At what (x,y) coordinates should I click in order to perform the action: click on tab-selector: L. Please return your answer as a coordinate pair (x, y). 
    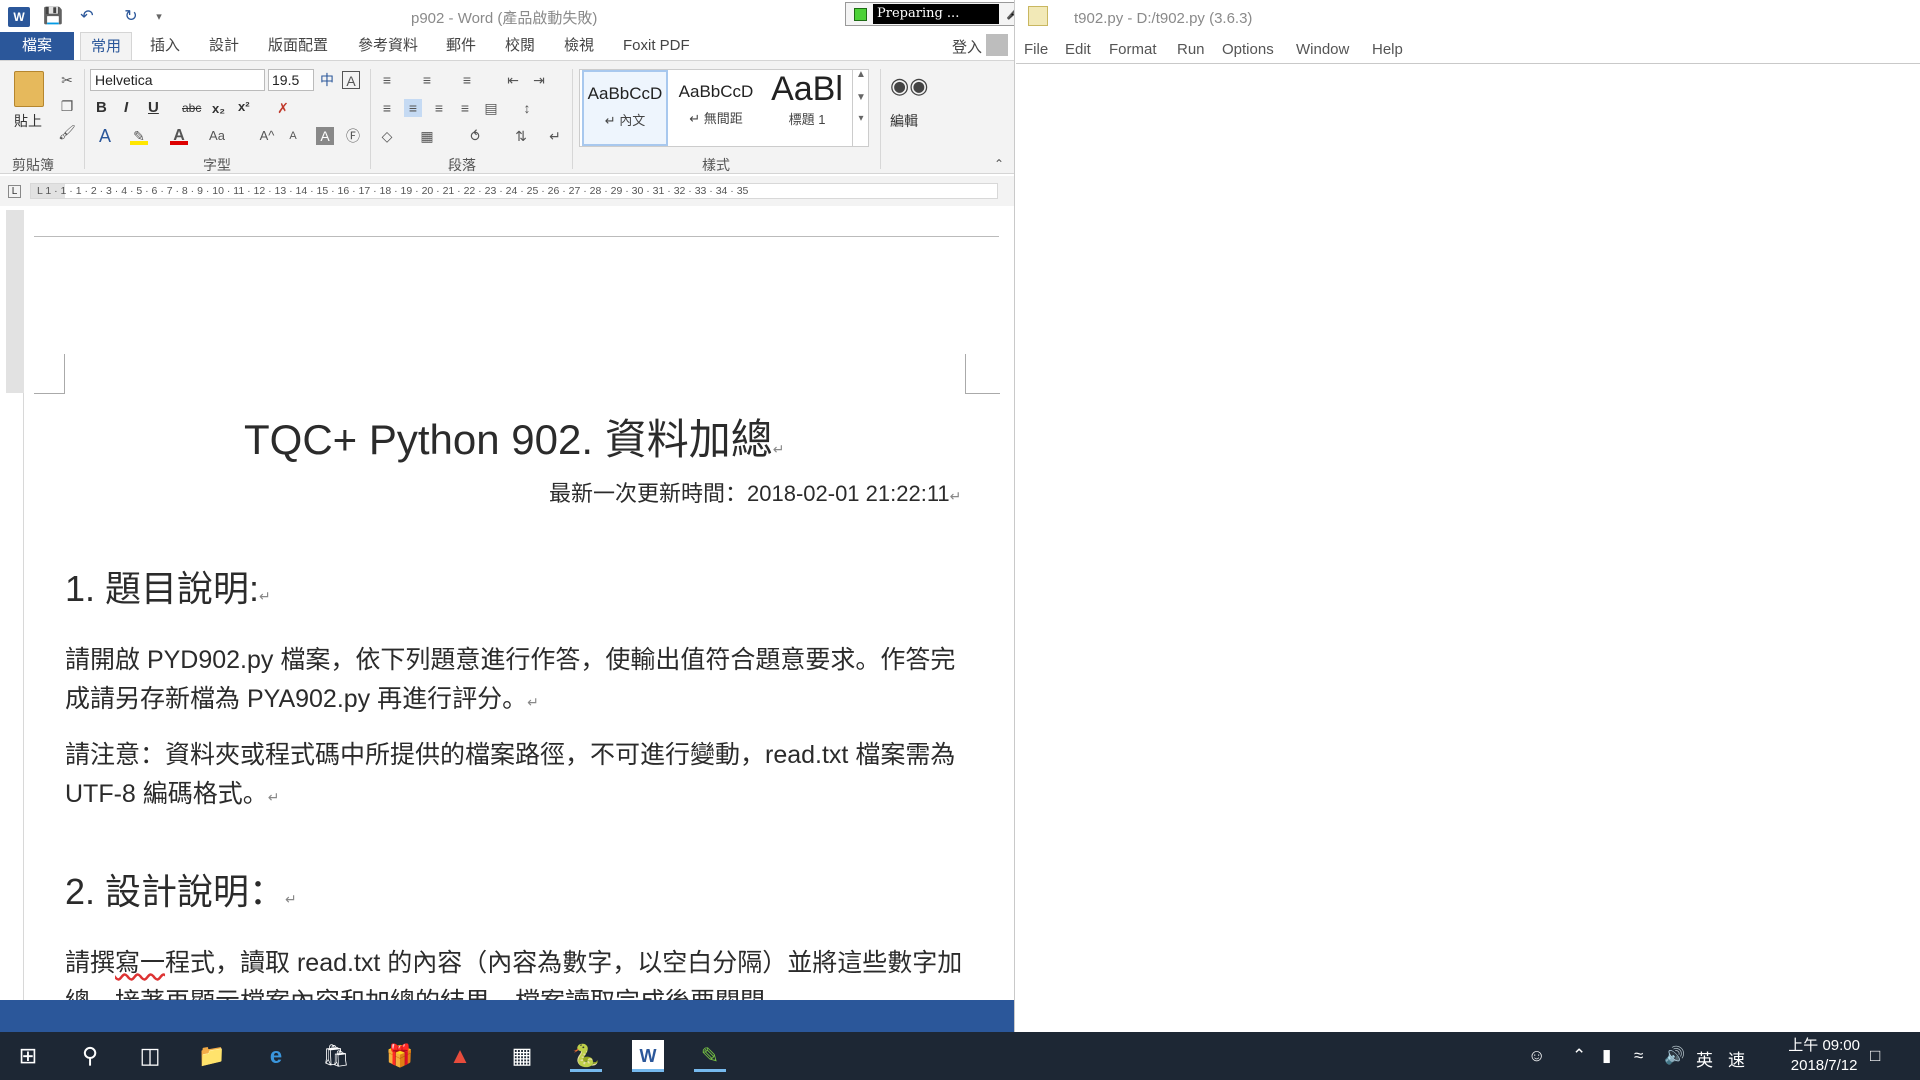
    Looking at the image, I should click on (14, 191).